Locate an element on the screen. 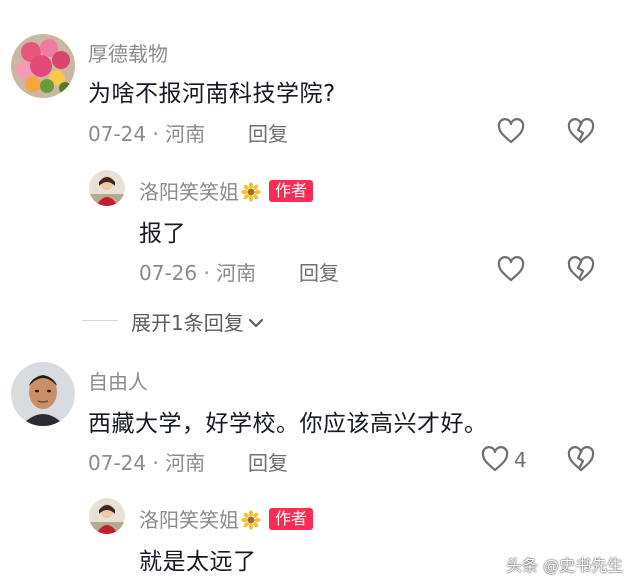  reply-text: 报了 is located at coordinates (162, 234).